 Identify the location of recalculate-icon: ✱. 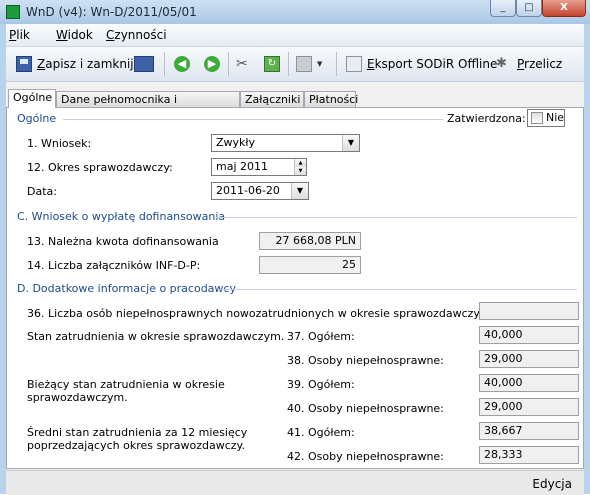
(501, 63).